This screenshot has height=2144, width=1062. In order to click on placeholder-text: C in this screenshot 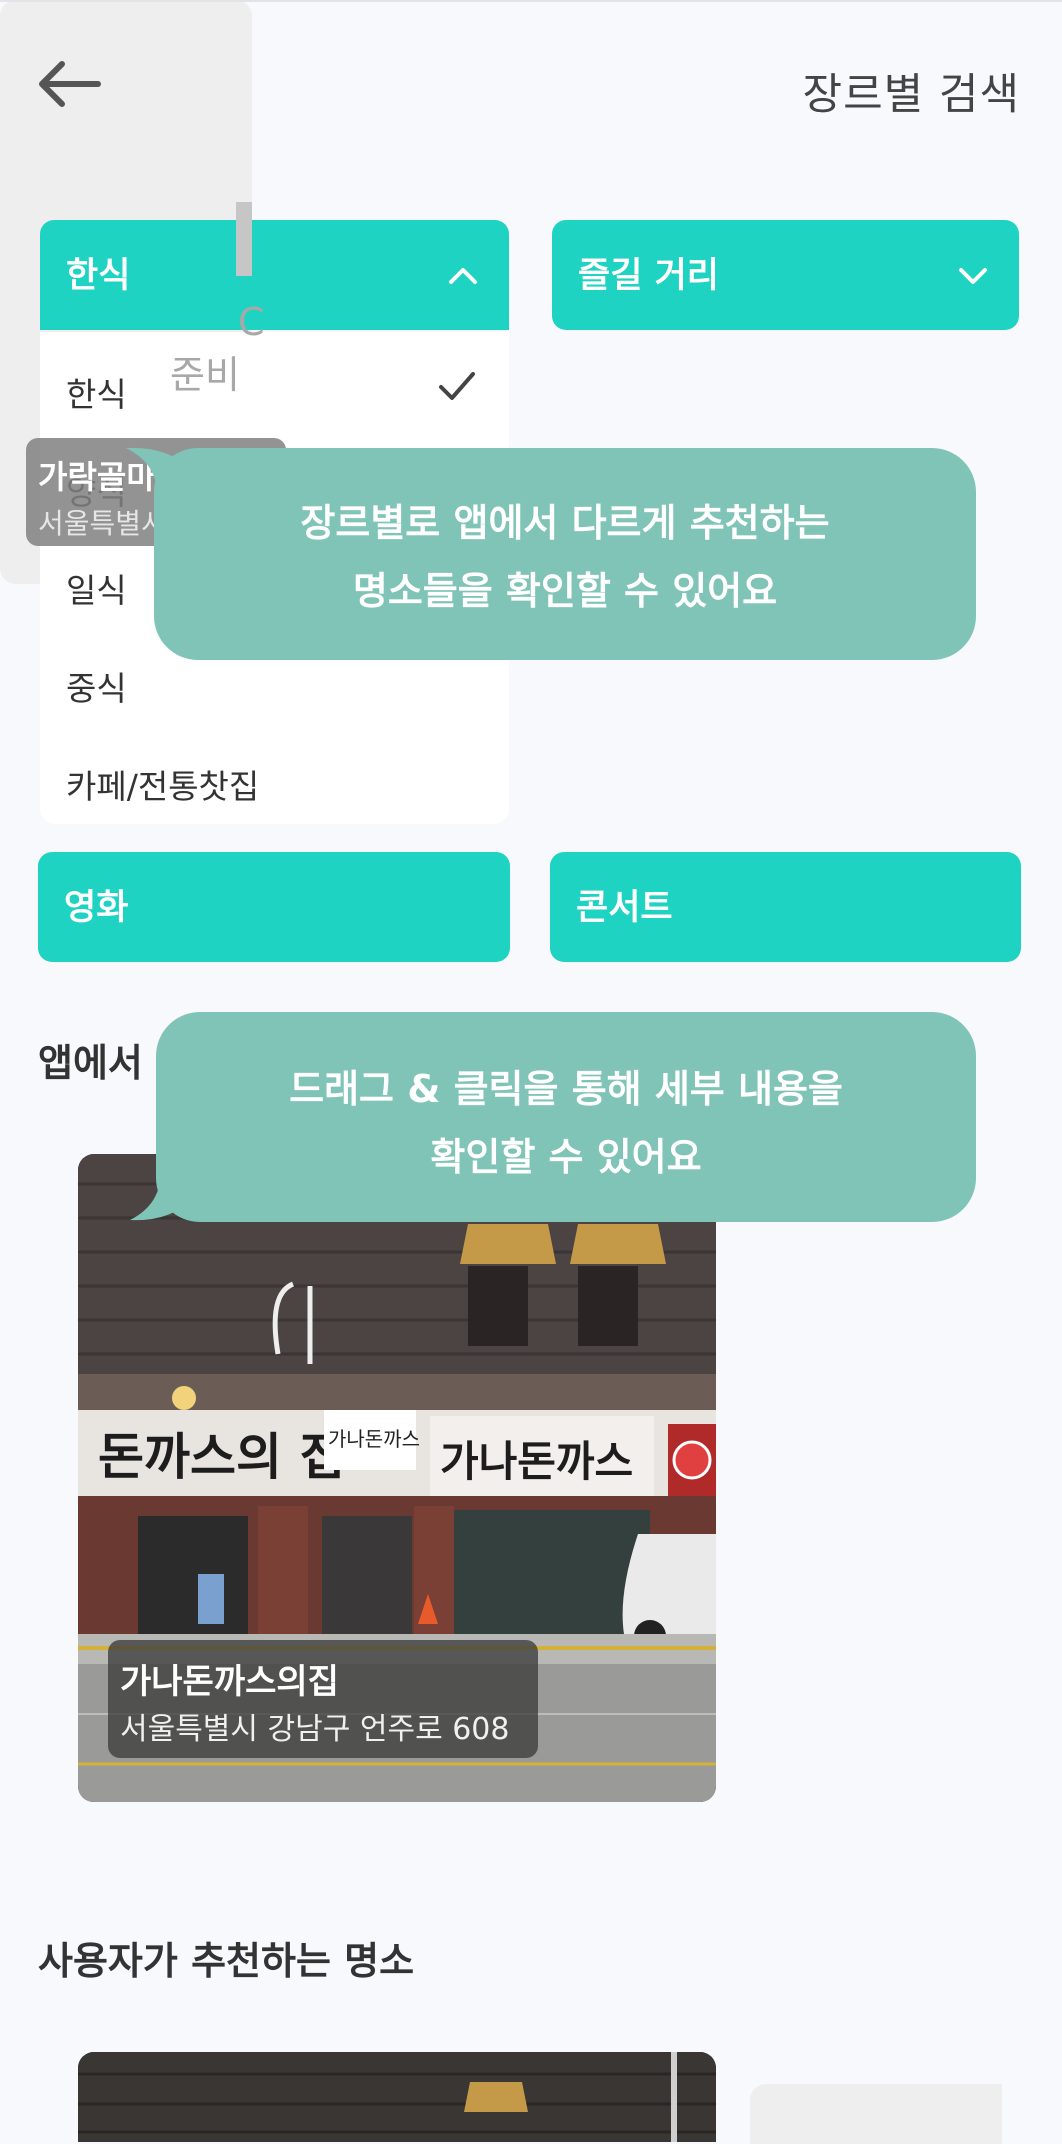, I will do `click(251, 322)`.